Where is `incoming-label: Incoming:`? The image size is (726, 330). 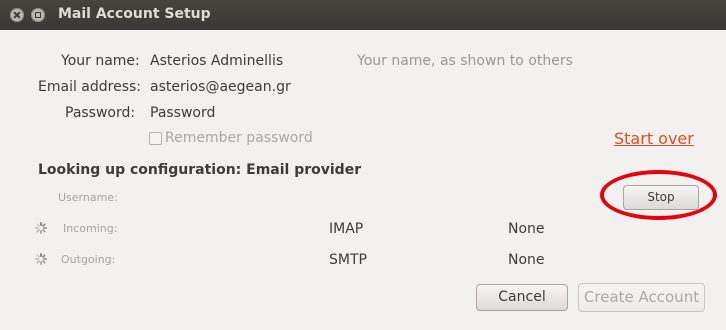
incoming-label: Incoming: is located at coordinates (90, 228).